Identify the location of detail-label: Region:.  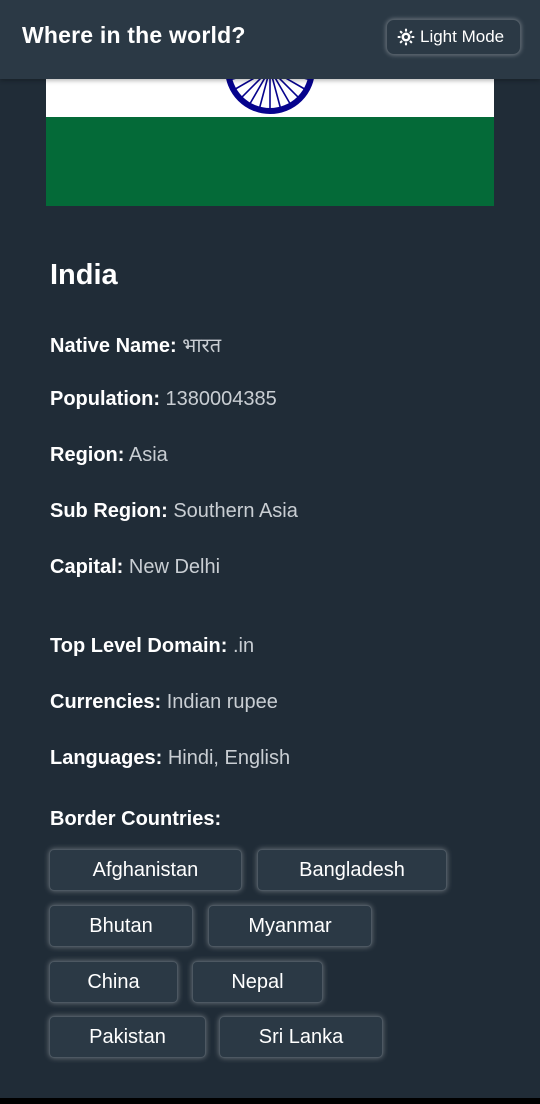
(87, 455).